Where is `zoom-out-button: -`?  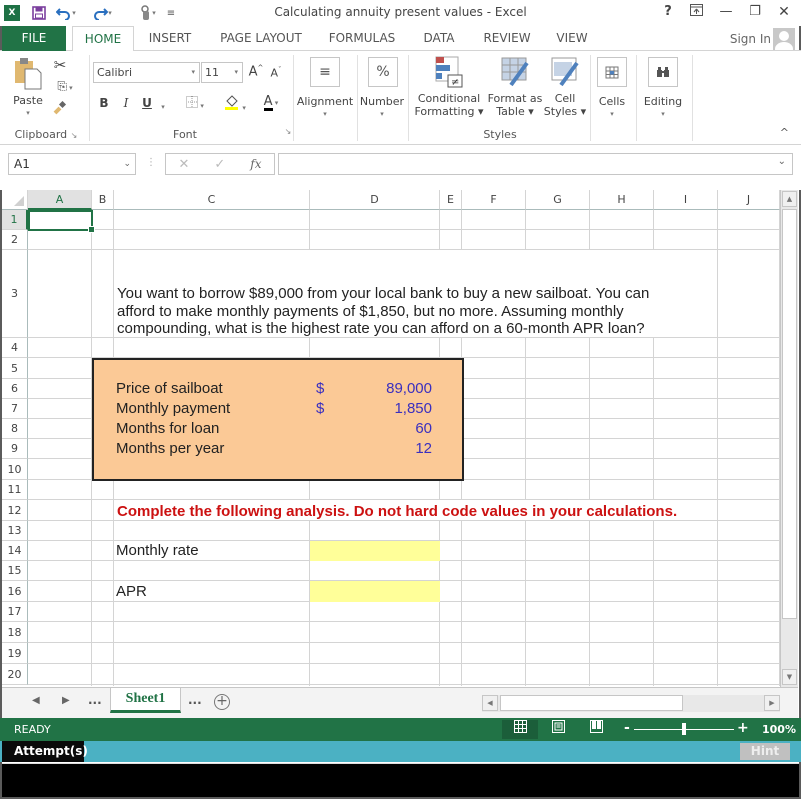
zoom-out-button: - is located at coordinates (627, 728).